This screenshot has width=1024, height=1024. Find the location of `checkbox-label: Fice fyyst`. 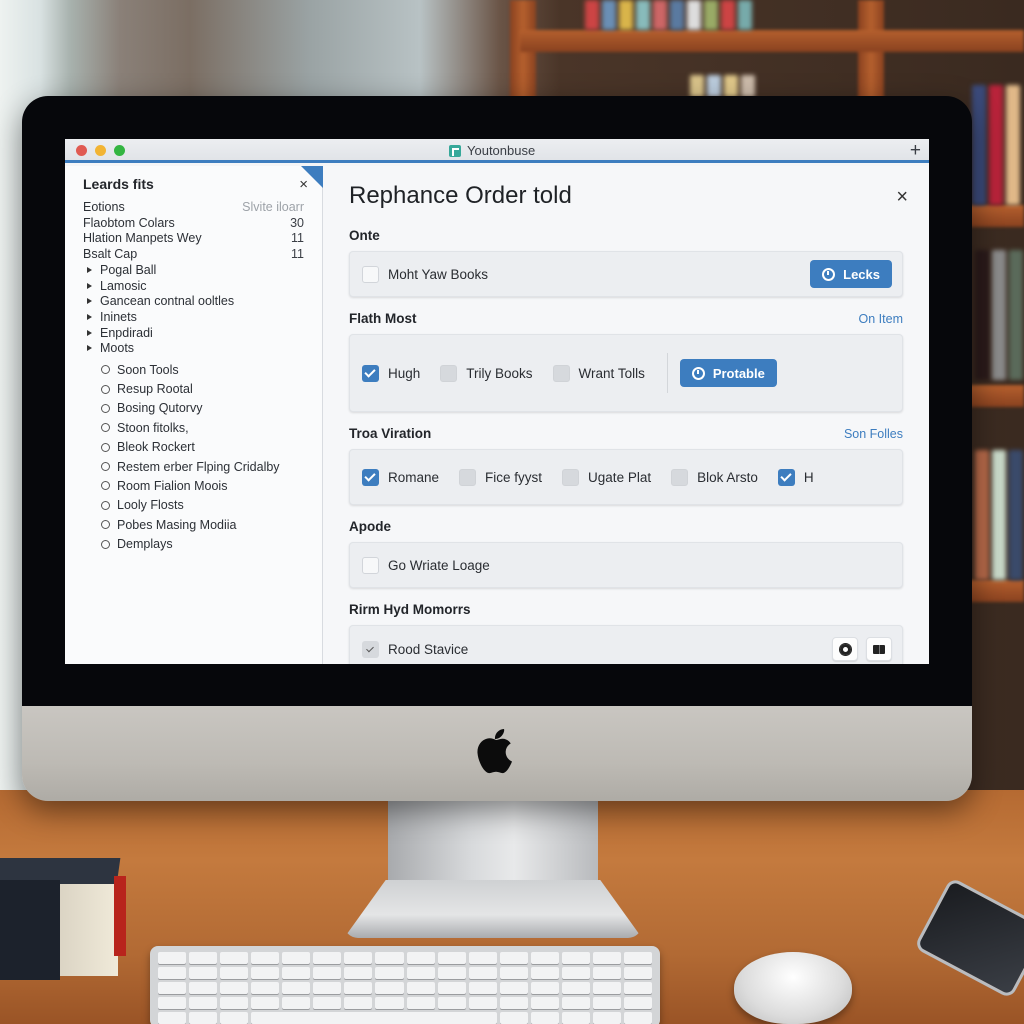

checkbox-label: Fice fyyst is located at coordinates (514, 477).